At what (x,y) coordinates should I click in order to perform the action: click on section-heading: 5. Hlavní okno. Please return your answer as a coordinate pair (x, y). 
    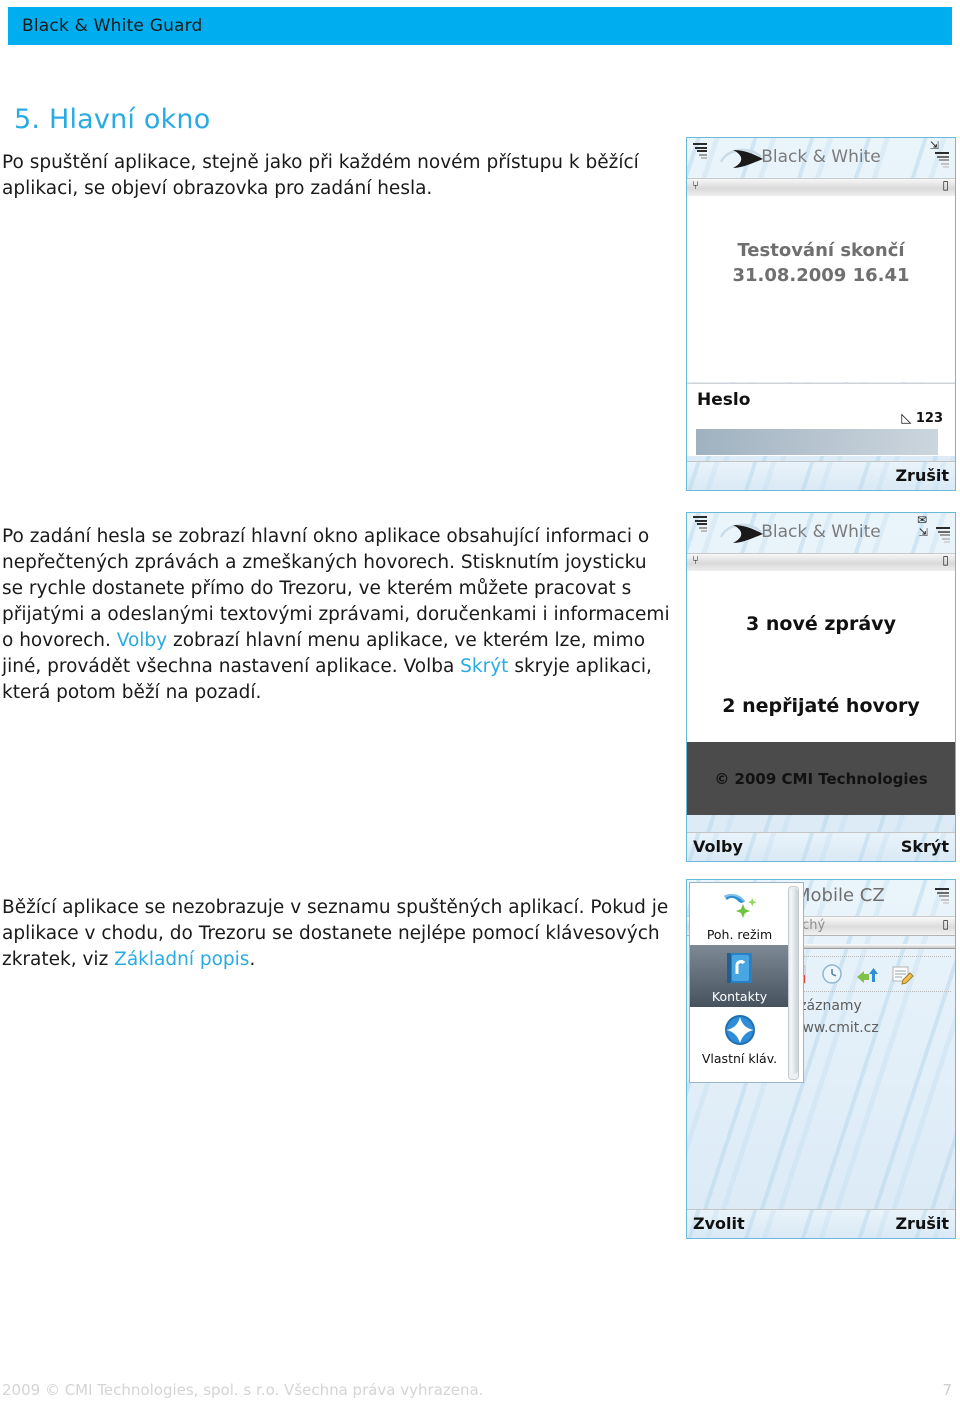
    Looking at the image, I should click on (112, 120).